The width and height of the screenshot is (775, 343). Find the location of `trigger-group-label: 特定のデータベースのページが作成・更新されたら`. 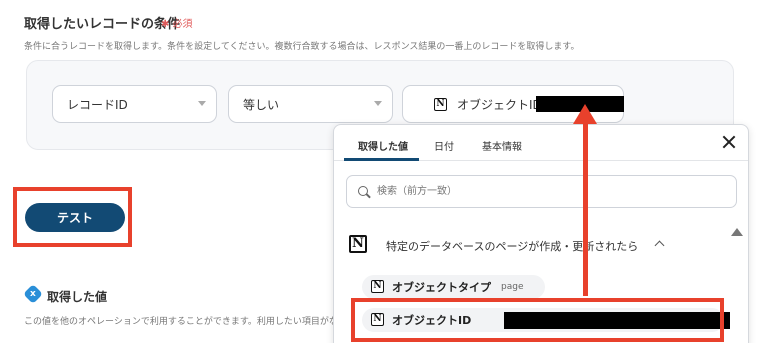

trigger-group-label: 特定のデータベースのページが作成・更新されたら is located at coordinates (512, 246).